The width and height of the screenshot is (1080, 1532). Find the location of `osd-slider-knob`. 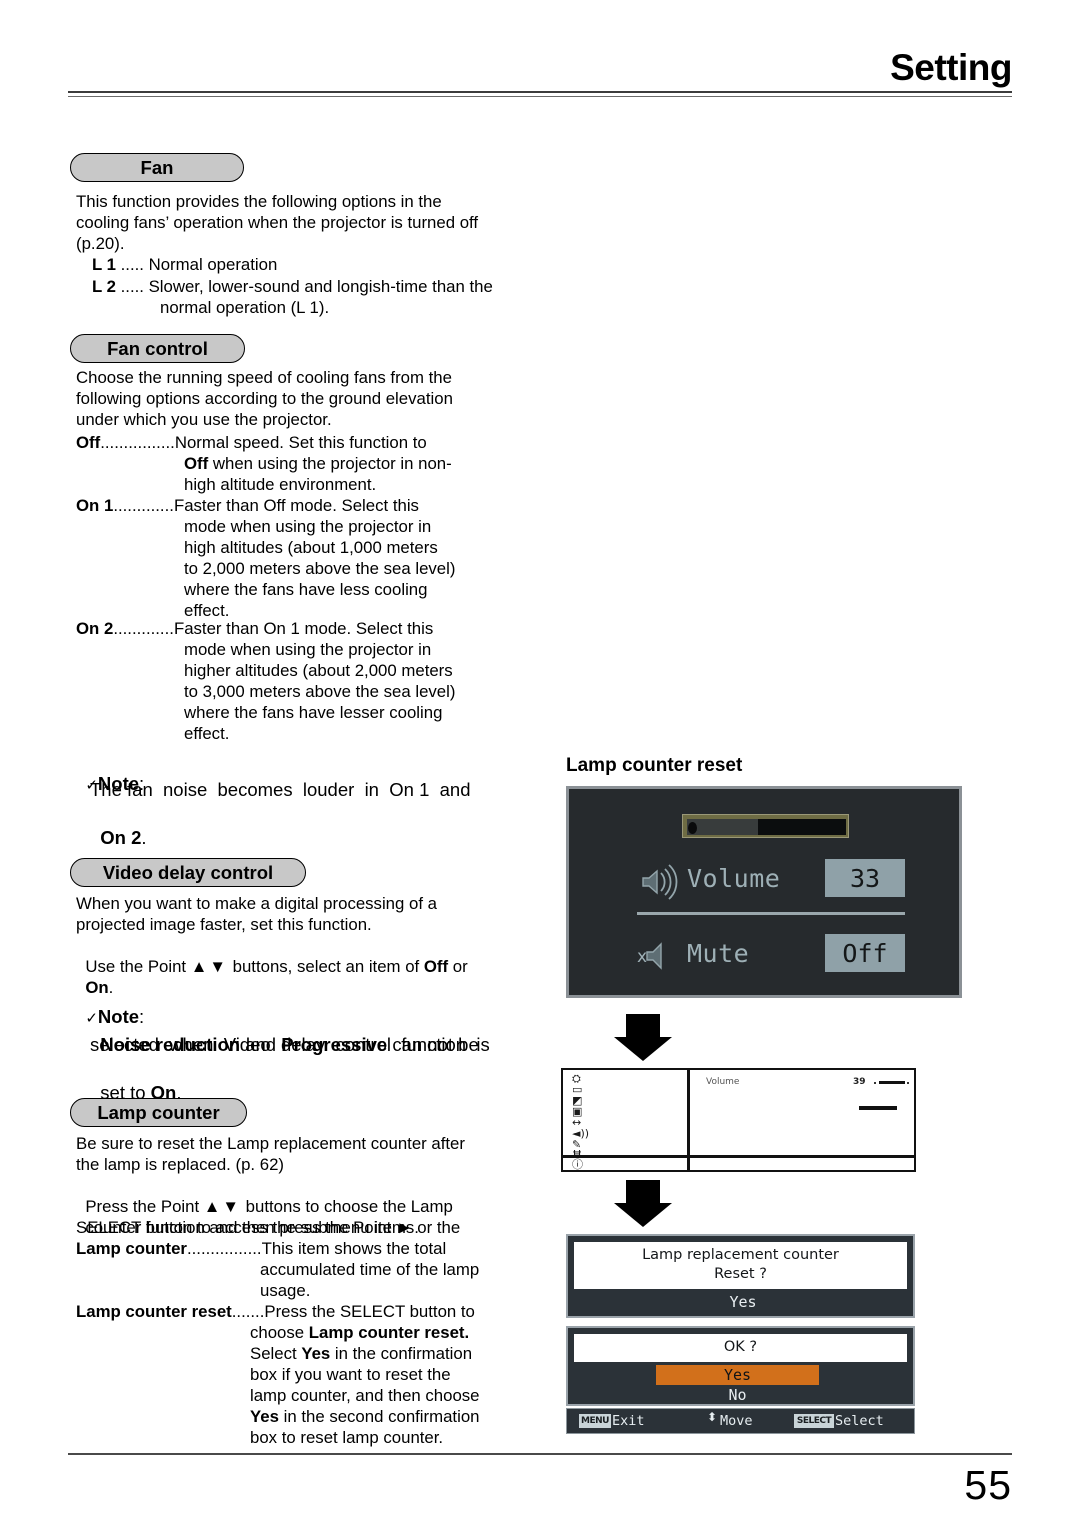

osd-slider-knob is located at coordinates (692, 828).